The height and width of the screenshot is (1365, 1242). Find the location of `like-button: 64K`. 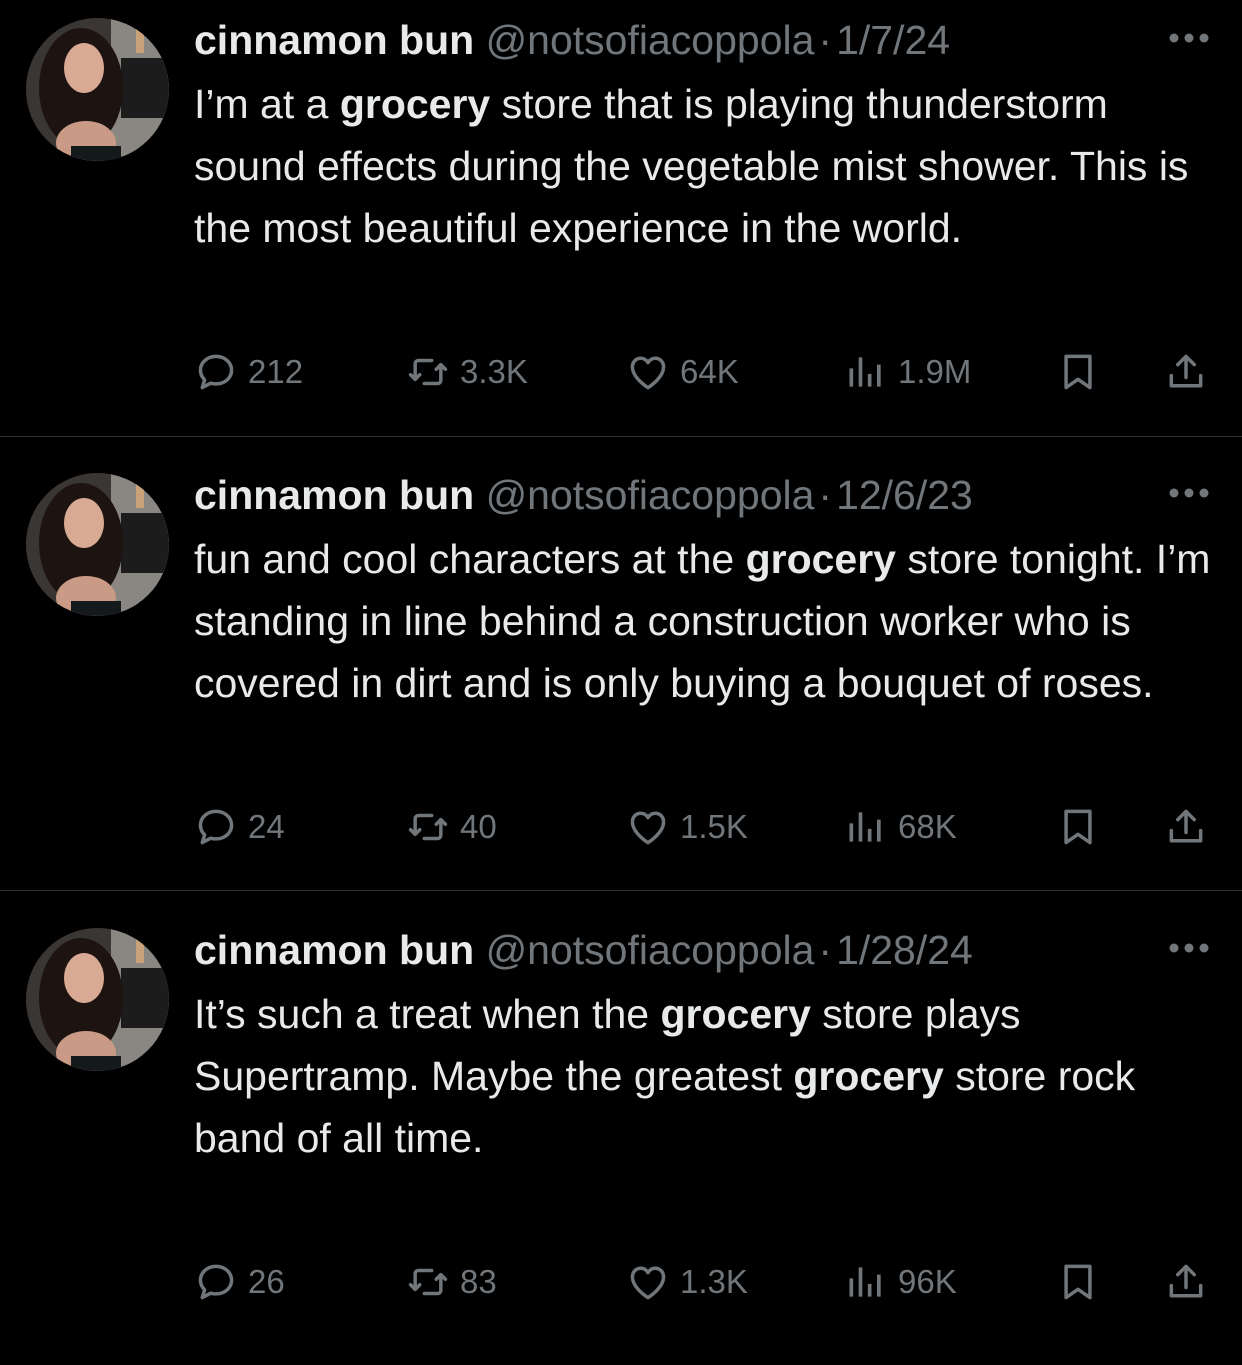

like-button: 64K is located at coordinates (682, 372).